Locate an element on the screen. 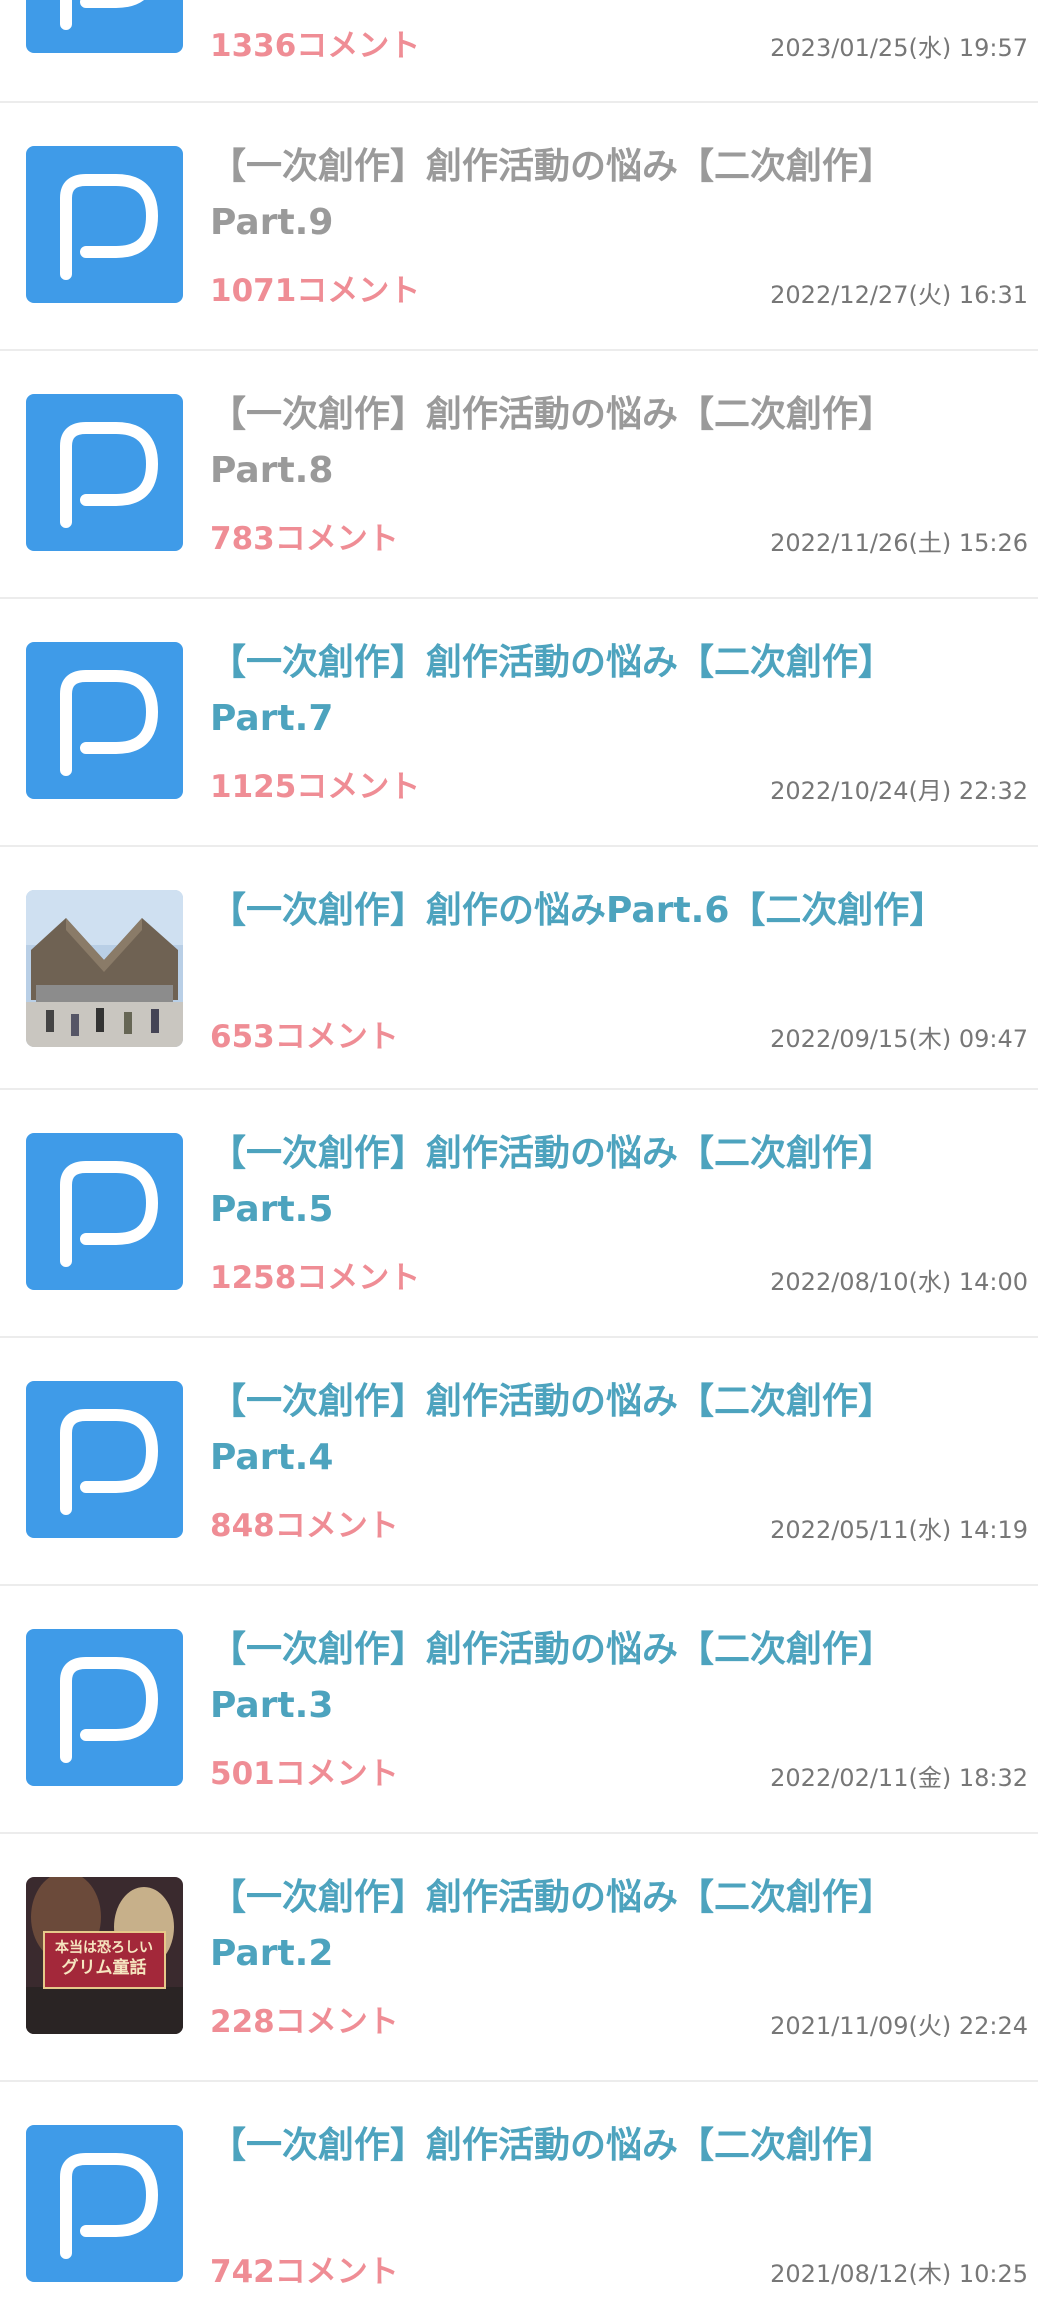 Image resolution: width=1038 pixels, height=2297 pixels. post-date: 2022/09/15(木) 09:47 is located at coordinates (899, 1039).